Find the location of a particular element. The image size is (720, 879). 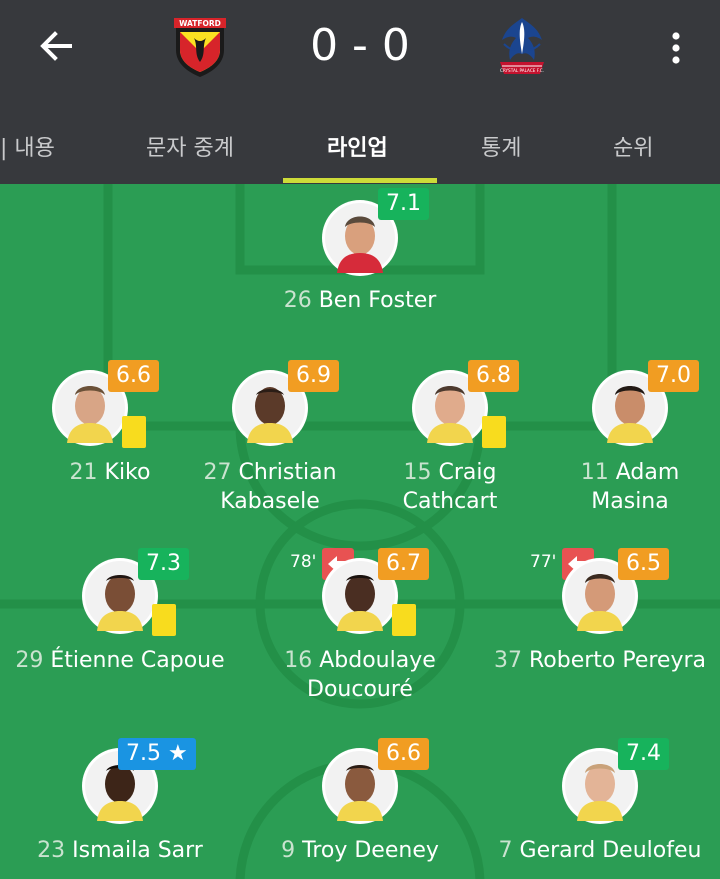

player-name-line: Gerard Deulofeu is located at coordinates (610, 850).